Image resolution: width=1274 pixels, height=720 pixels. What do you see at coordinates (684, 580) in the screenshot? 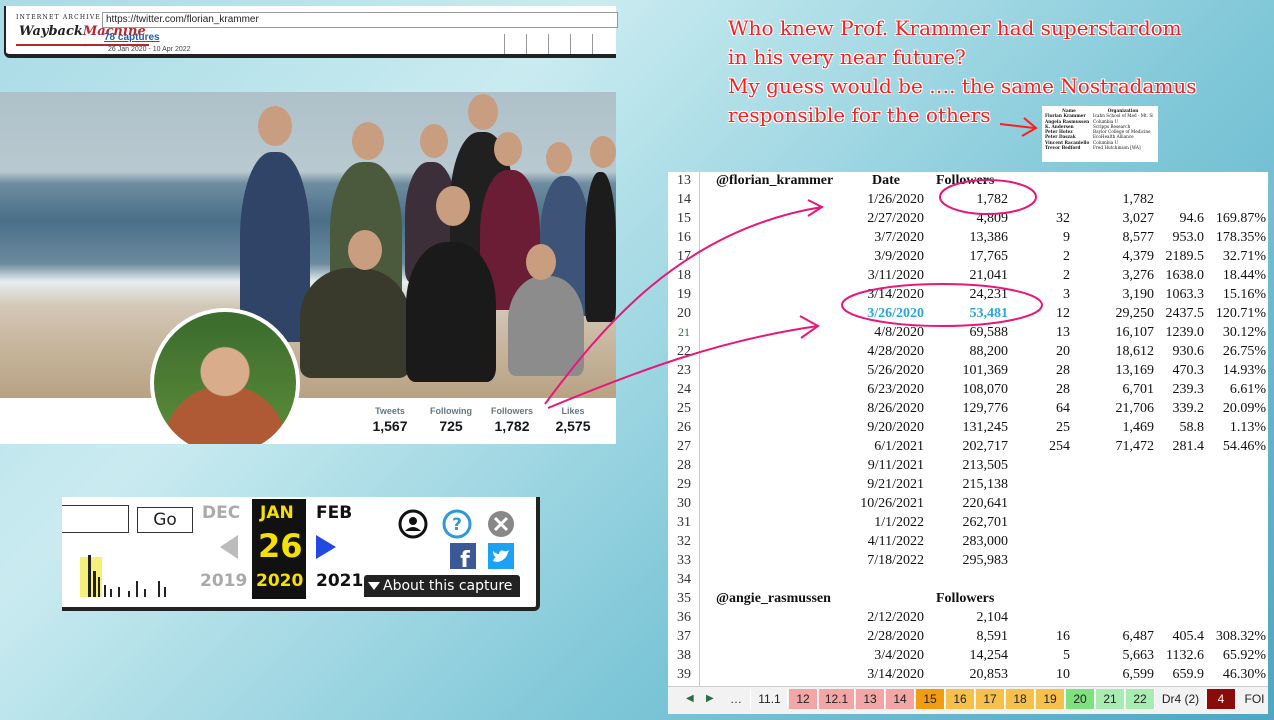
I see `row-number: 34` at bounding box center [684, 580].